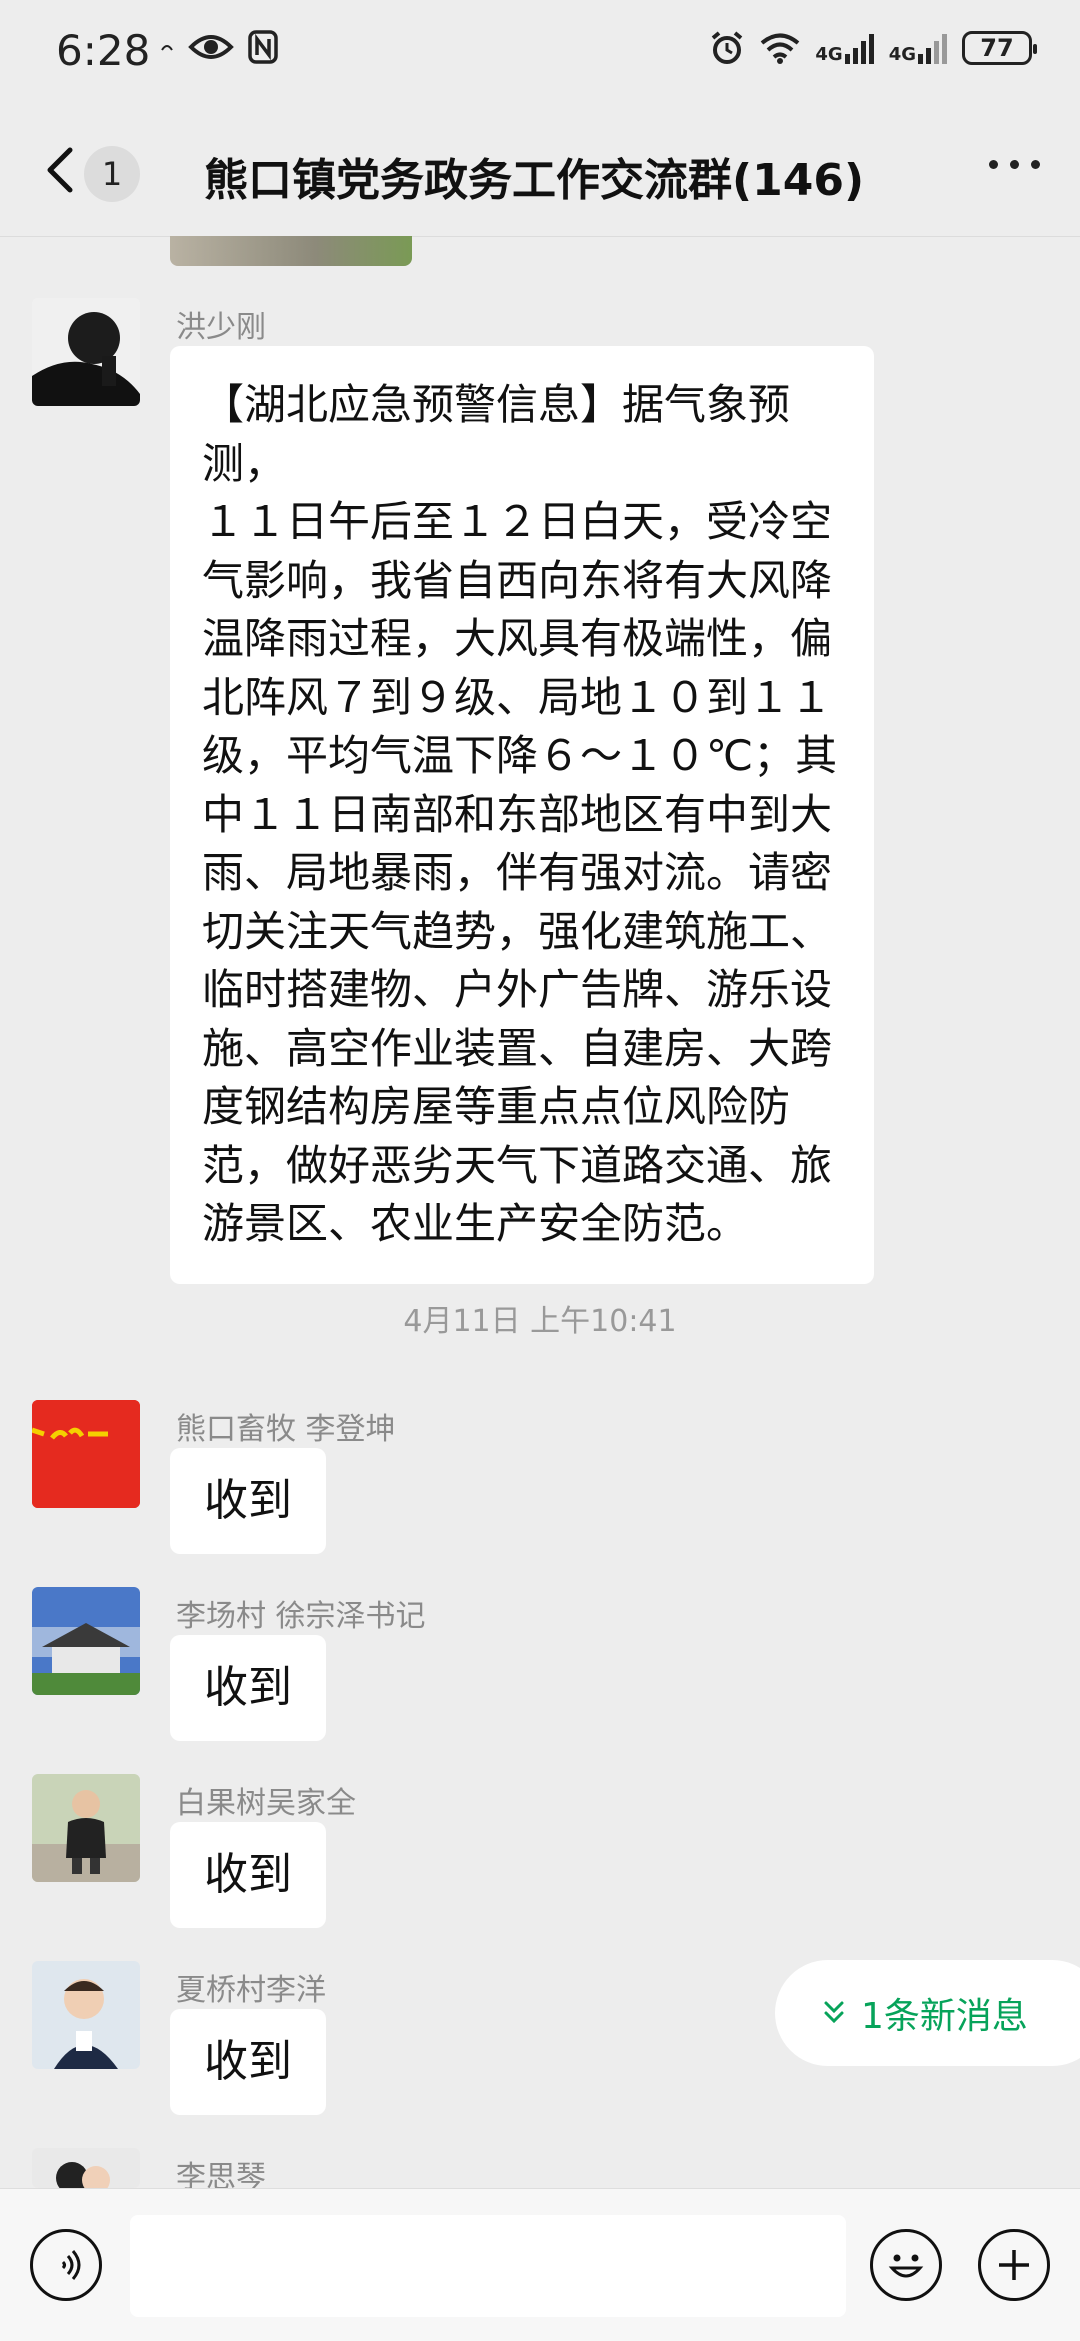 The width and height of the screenshot is (1080, 2341). I want to click on nfc-icon, so click(263, 47).